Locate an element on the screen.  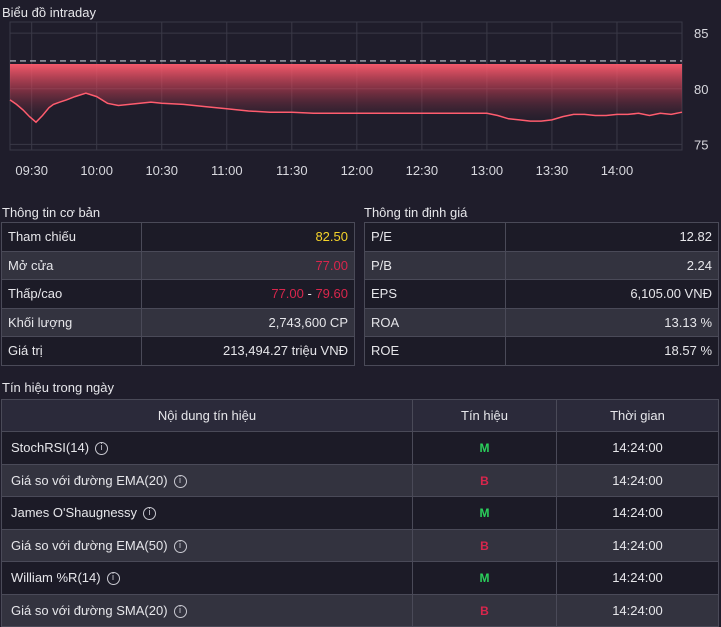
basic-info-value: 77.00 - 79.60 is located at coordinates (248, 294).